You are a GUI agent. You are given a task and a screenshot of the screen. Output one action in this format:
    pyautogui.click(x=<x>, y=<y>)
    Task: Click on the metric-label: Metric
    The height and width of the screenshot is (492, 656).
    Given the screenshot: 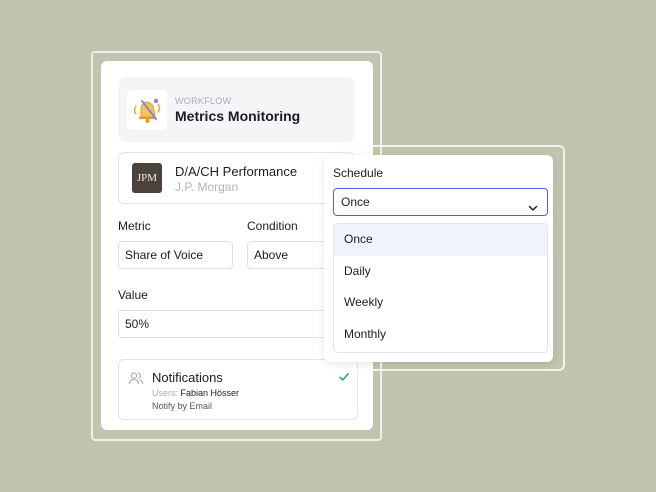 What is the action you would take?
    pyautogui.click(x=134, y=226)
    